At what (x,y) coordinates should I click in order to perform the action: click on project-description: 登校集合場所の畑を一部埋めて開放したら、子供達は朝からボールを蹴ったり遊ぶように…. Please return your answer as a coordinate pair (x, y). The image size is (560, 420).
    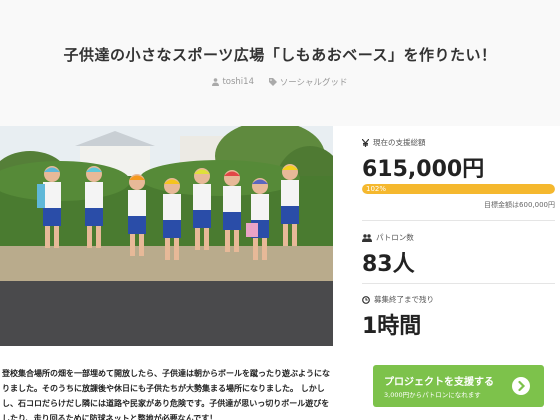
    Looking at the image, I should click on (169, 393).